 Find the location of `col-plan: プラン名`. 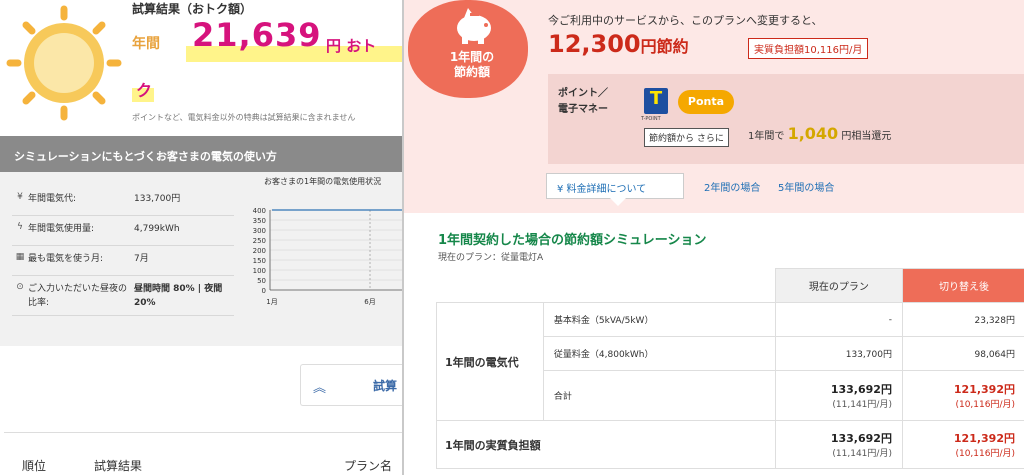

col-plan: プラン名 is located at coordinates (368, 466).